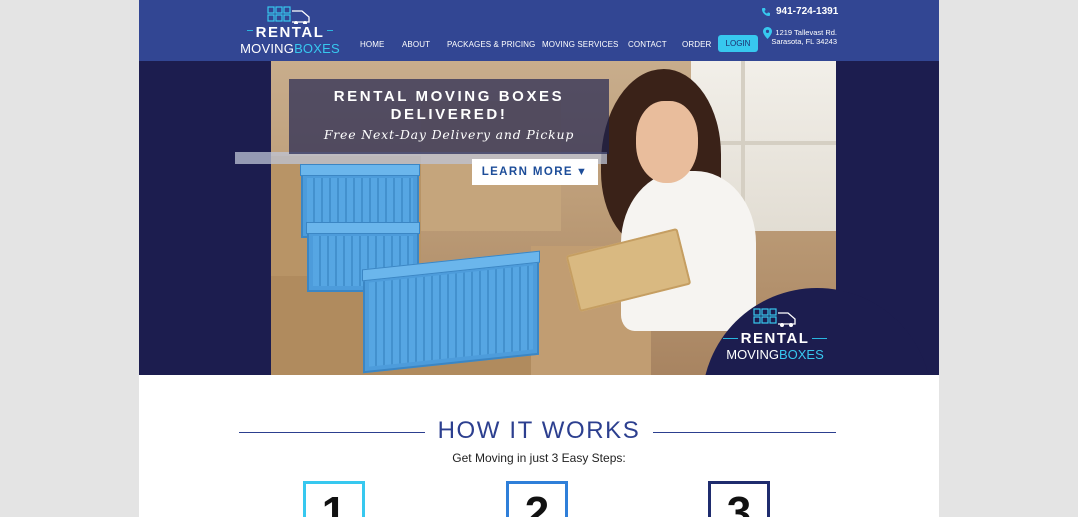 The image size is (1078, 517). I want to click on step-number: 2, so click(537, 502).